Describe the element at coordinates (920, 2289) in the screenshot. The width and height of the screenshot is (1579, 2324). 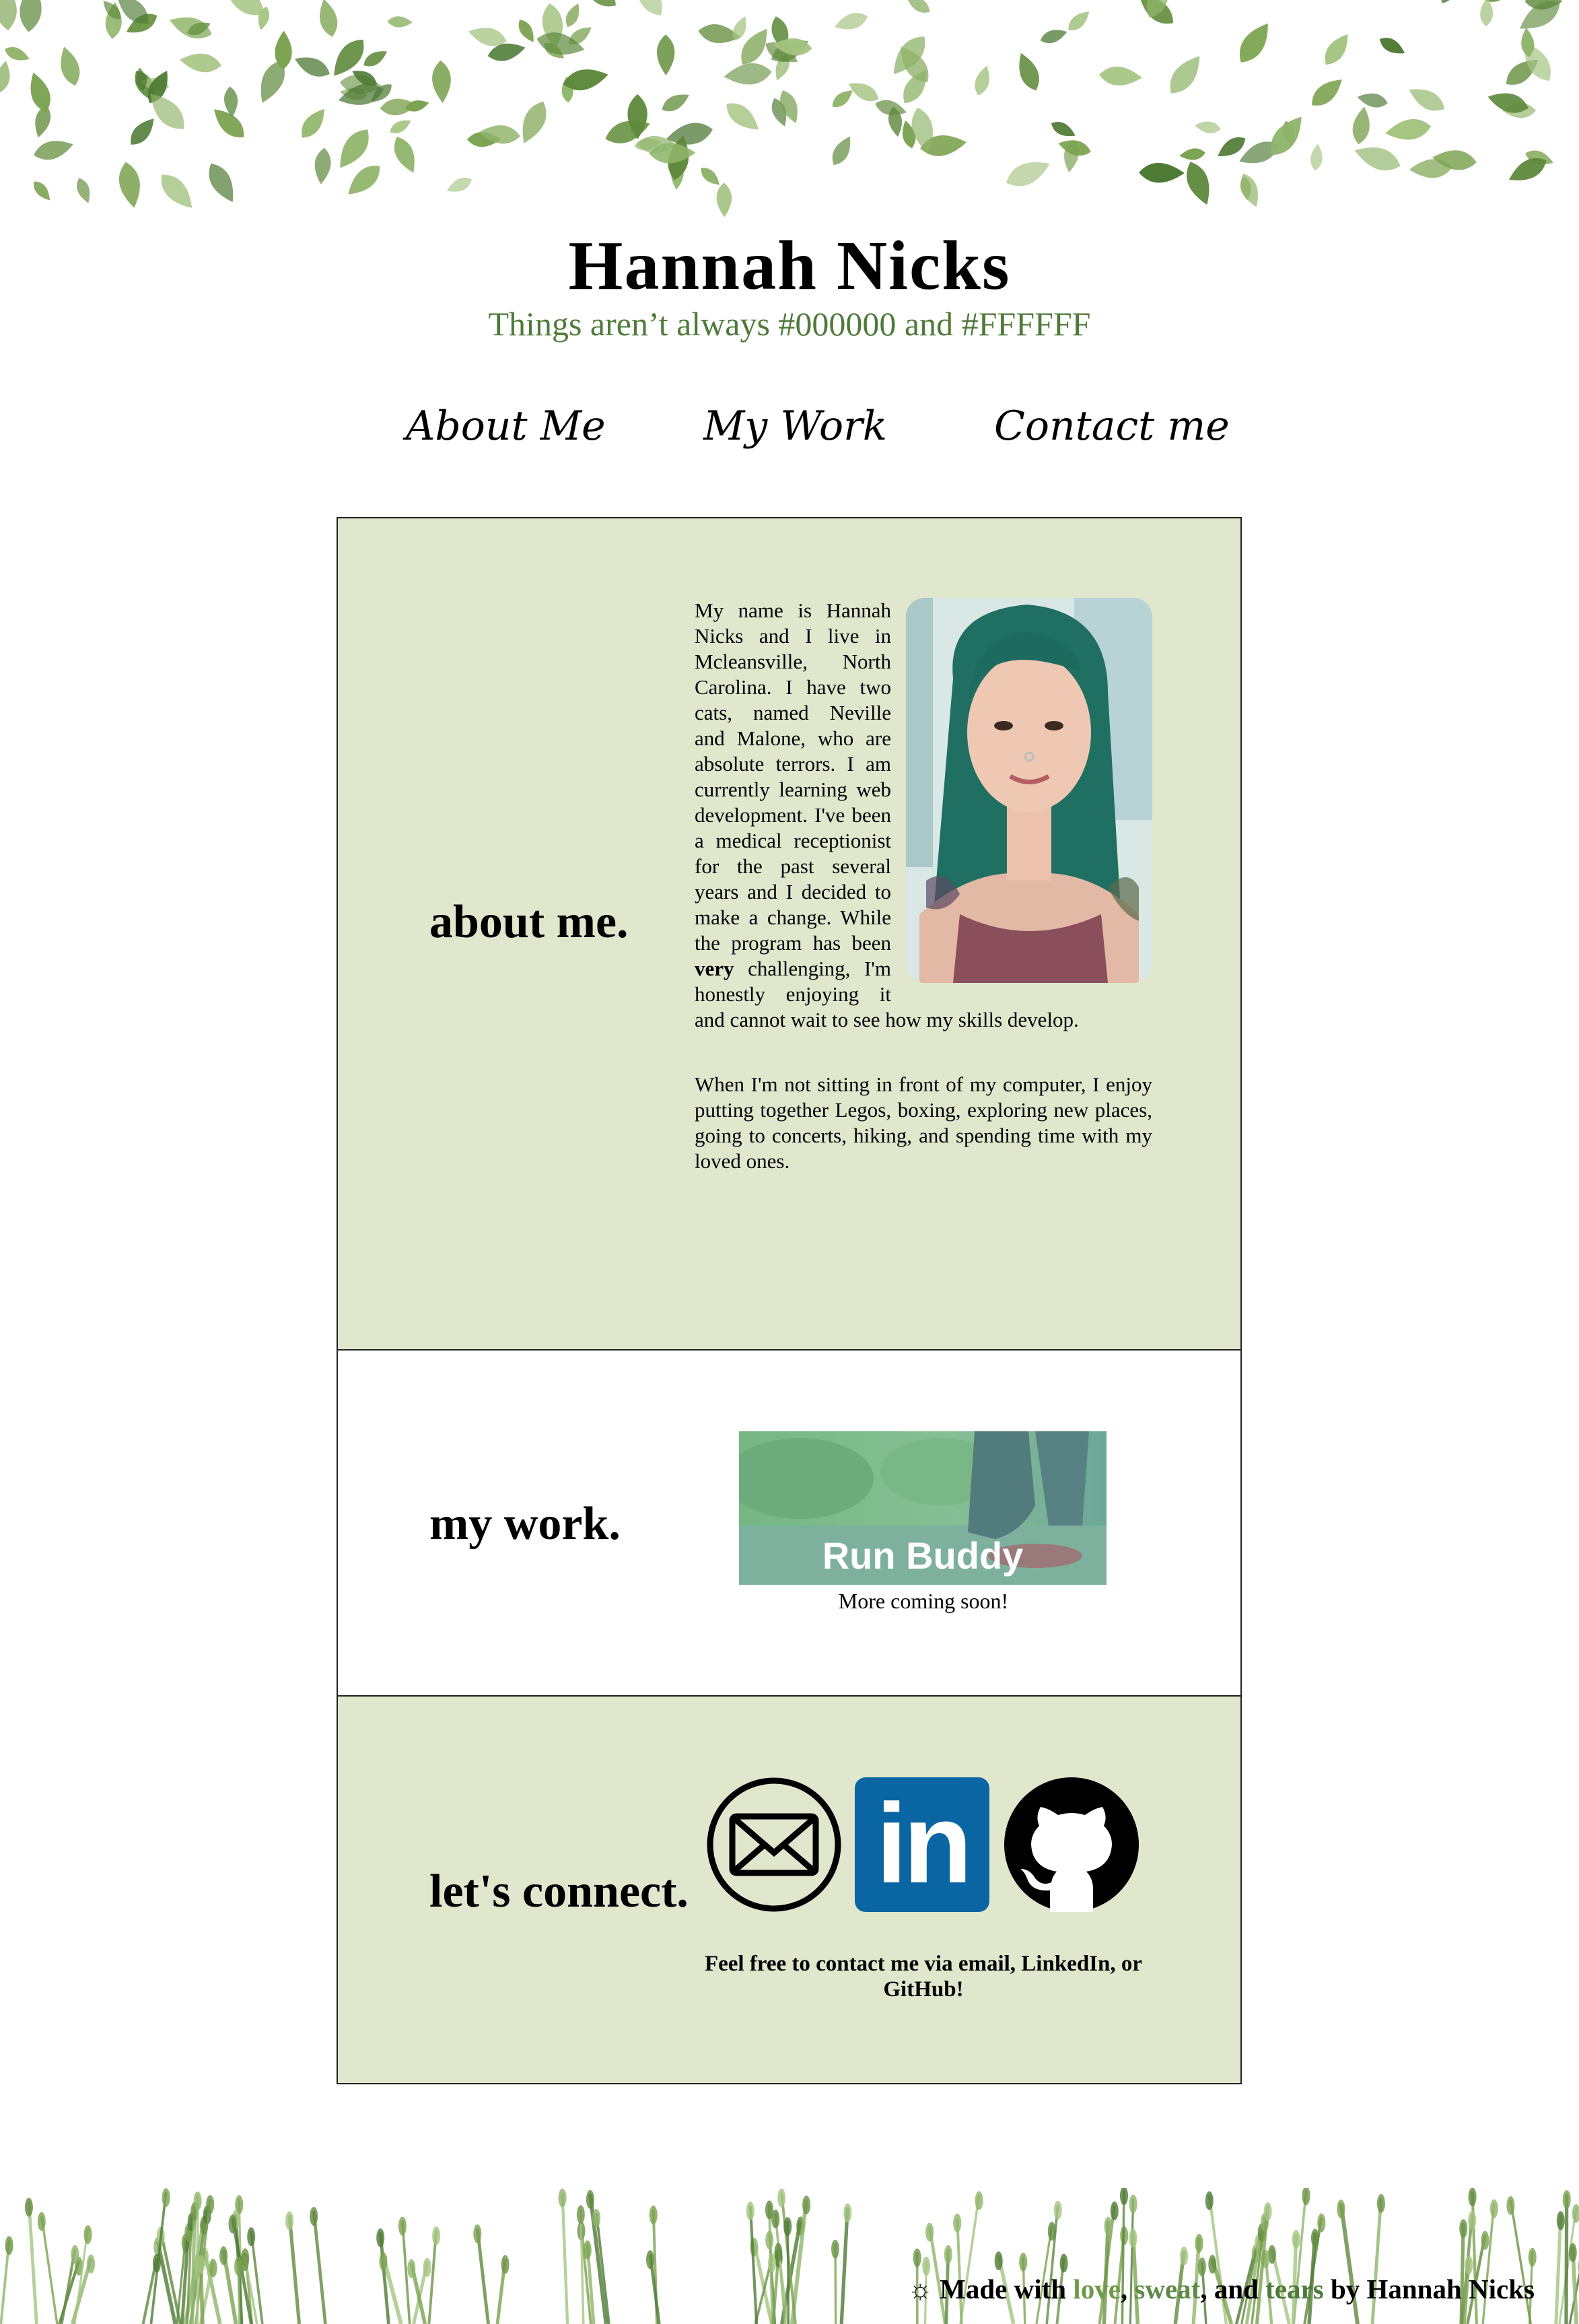
I see `sun-icon: ☼` at that location.